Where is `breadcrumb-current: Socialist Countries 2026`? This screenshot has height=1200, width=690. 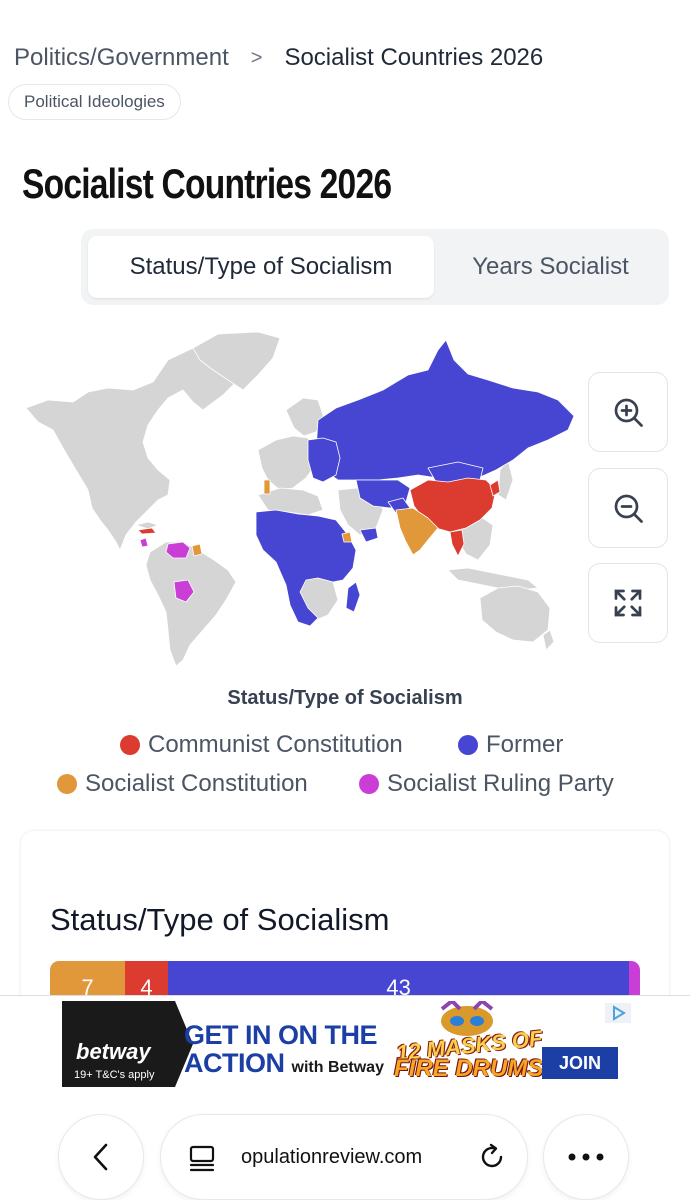 breadcrumb-current: Socialist Countries 2026 is located at coordinates (414, 57).